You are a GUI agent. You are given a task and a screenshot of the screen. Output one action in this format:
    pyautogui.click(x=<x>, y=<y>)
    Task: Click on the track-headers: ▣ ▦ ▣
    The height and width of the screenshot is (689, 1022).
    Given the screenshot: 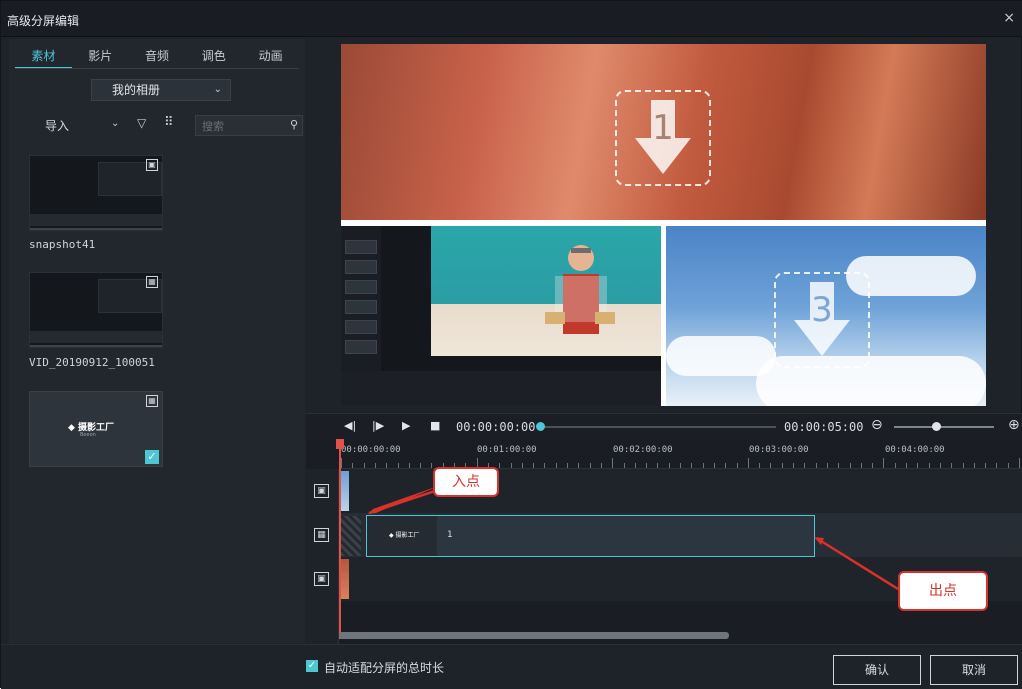 What is the action you would take?
    pyautogui.click(x=322, y=556)
    